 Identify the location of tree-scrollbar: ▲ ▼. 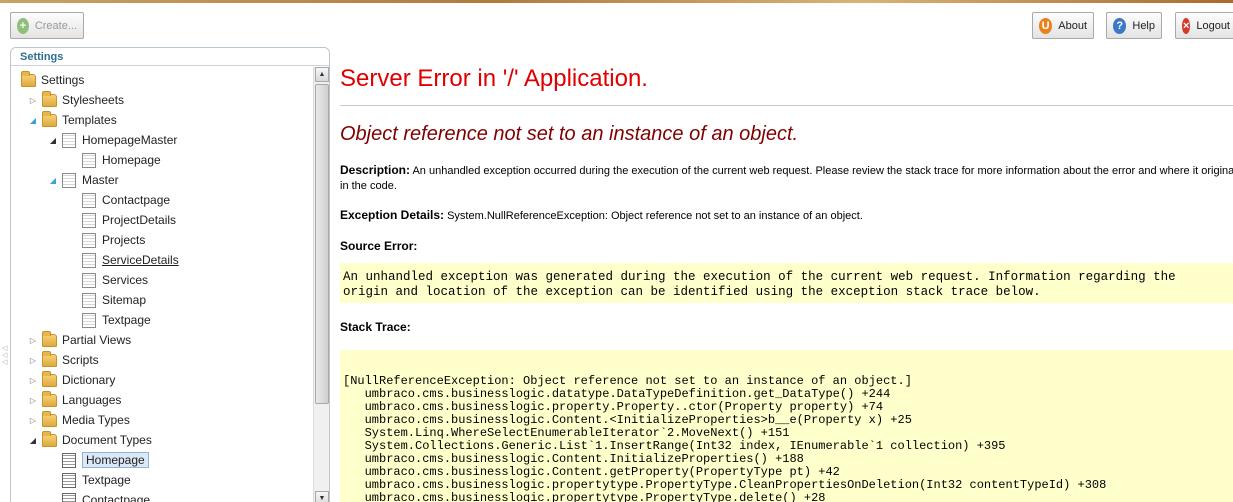
(321, 284).